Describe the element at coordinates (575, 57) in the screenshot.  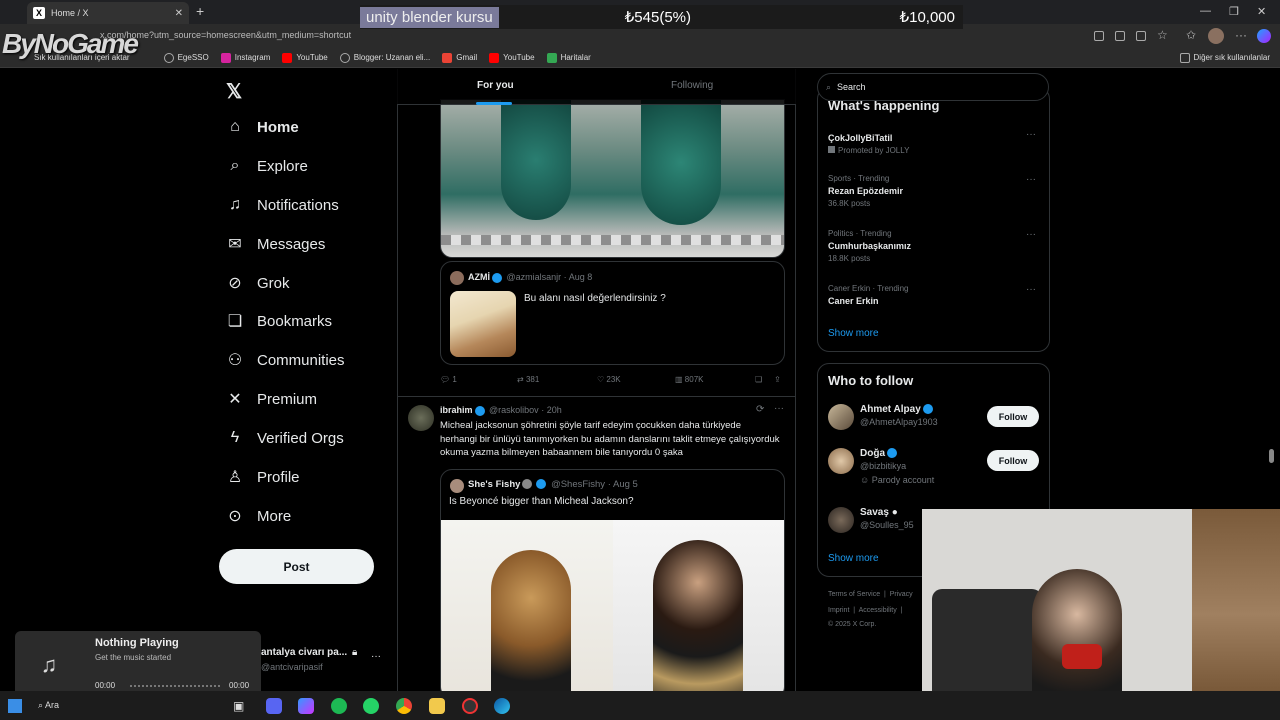
I see `bookmark-label: Haritalar` at that location.